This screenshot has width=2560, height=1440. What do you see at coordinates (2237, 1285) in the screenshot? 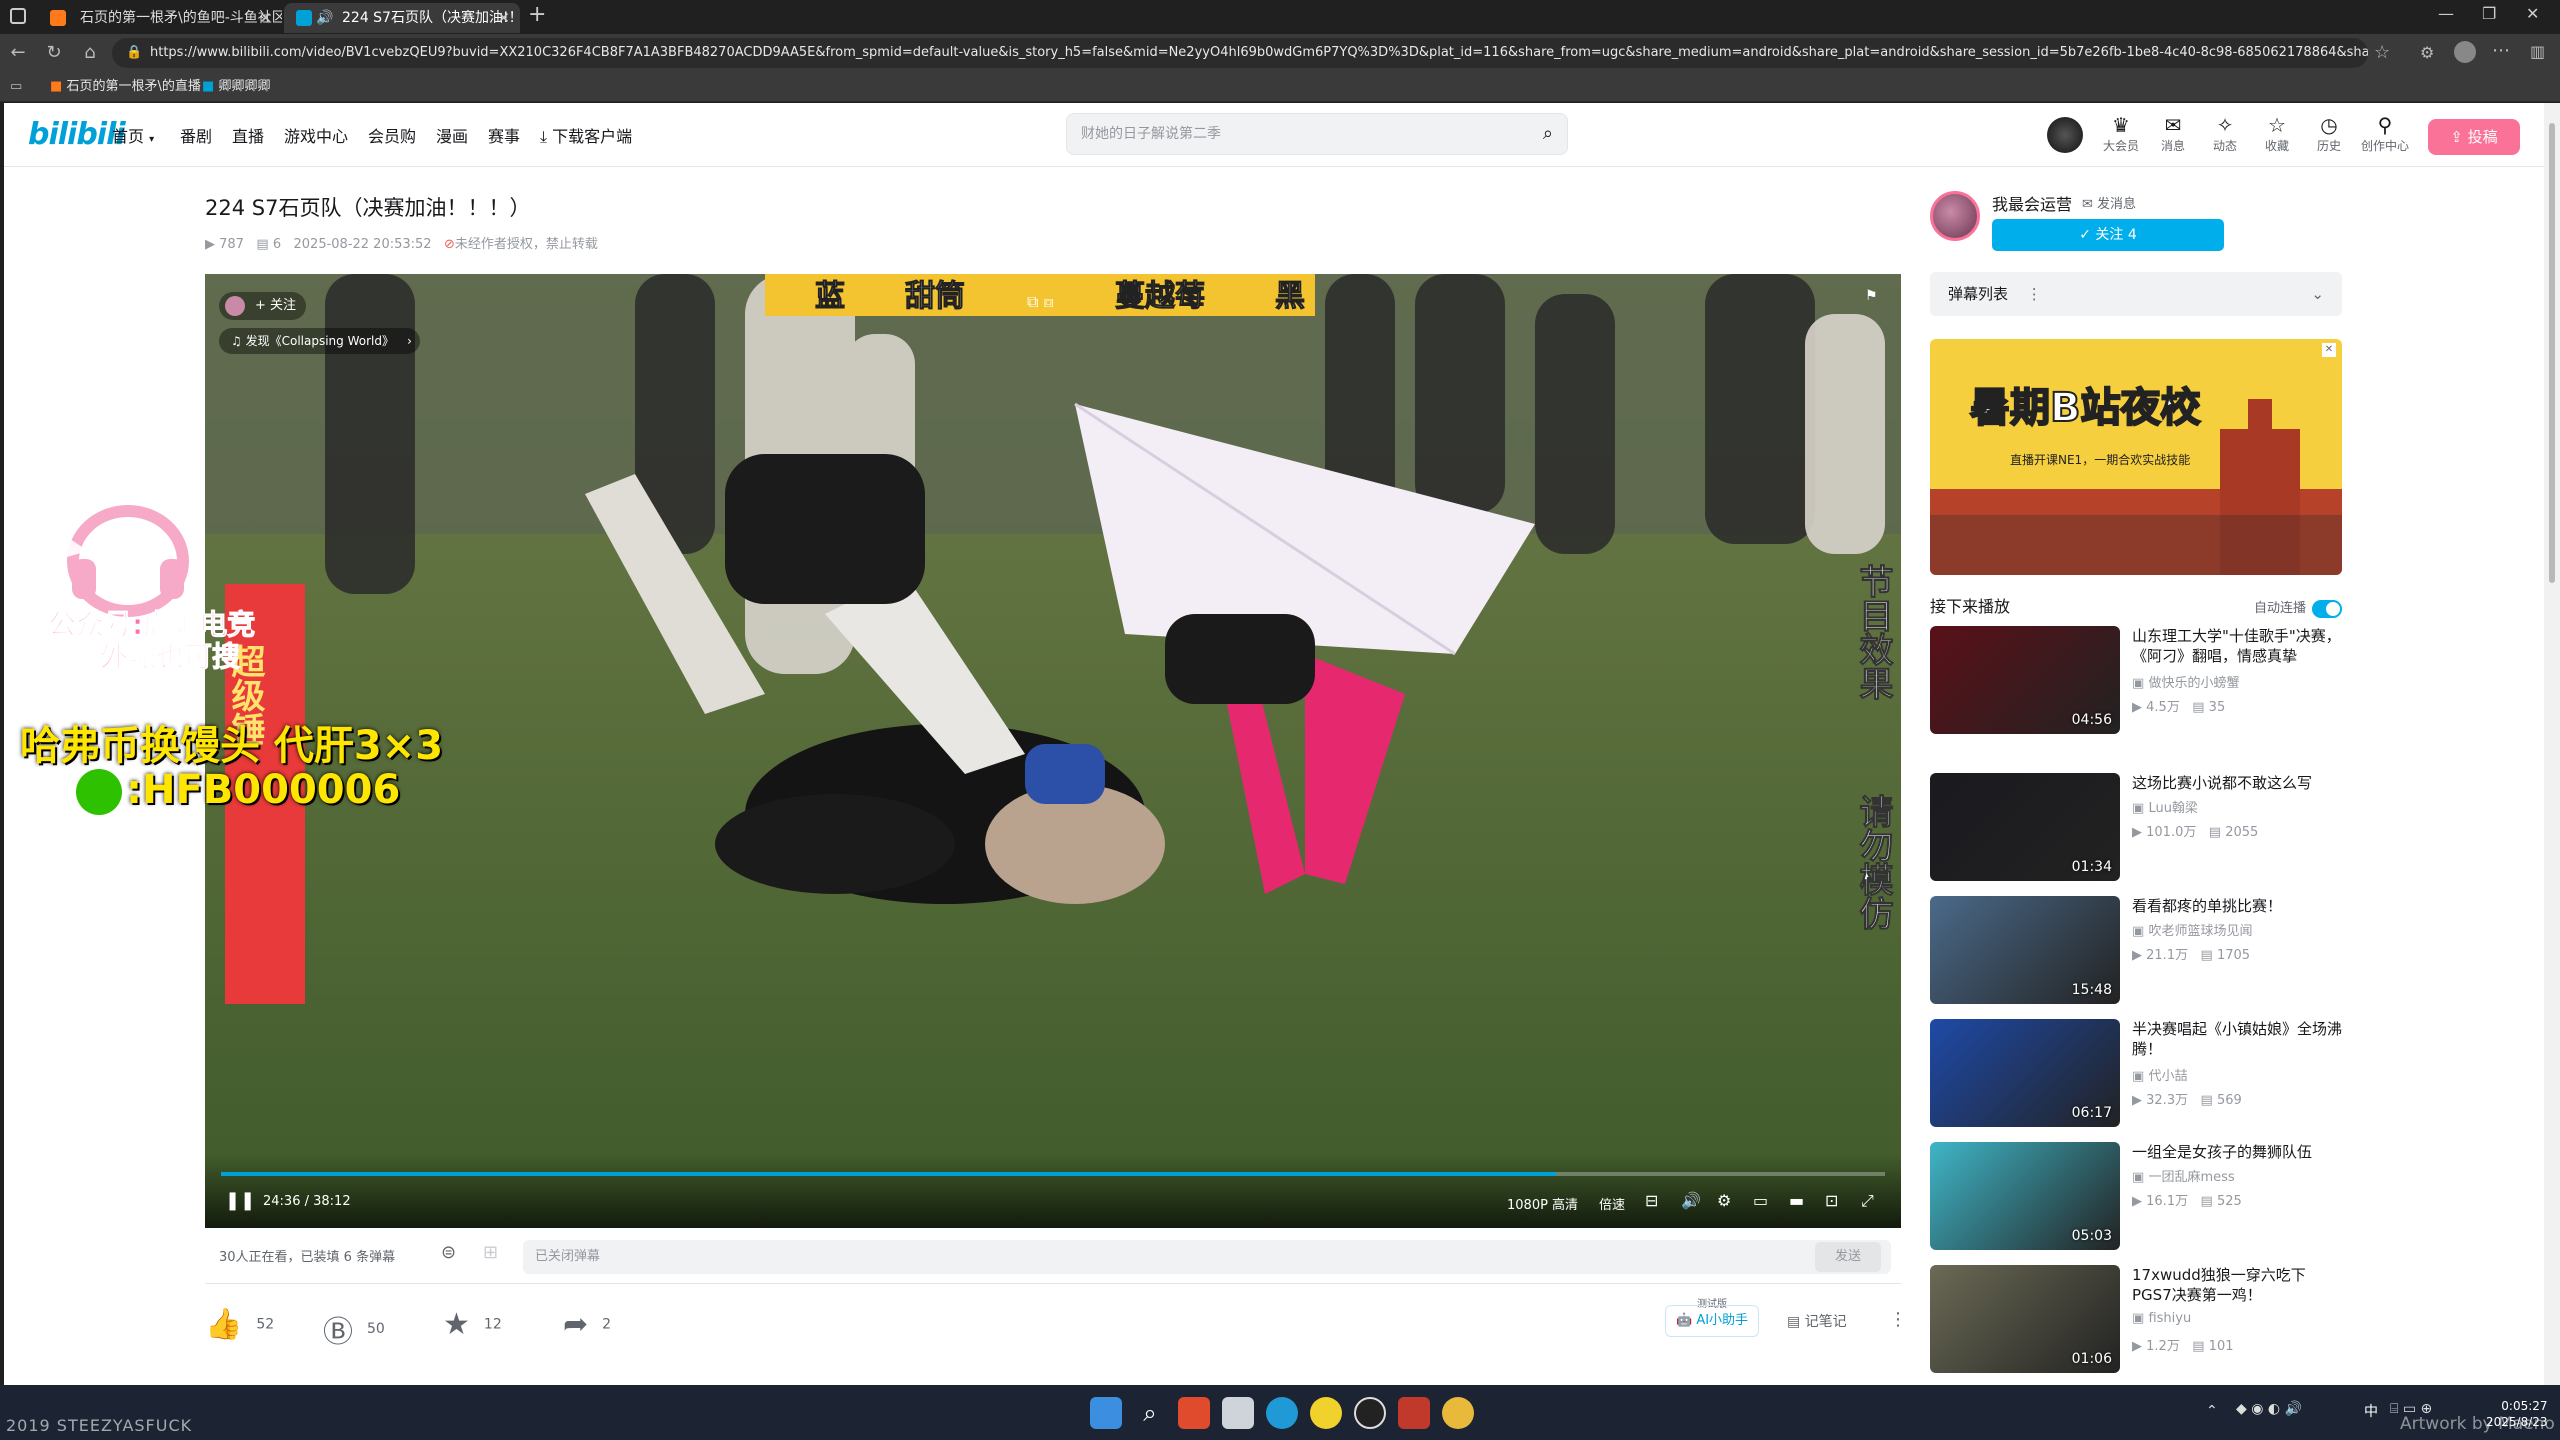
I see `video-title: 17xwudd独狼一穿六吃下PGS7决赛第一鸡！` at bounding box center [2237, 1285].